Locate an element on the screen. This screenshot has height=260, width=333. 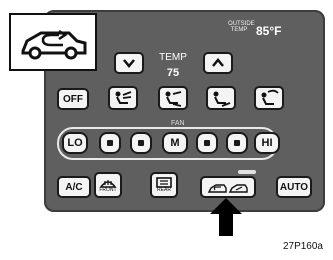
face-vent-icon is located at coordinates (123, 97).